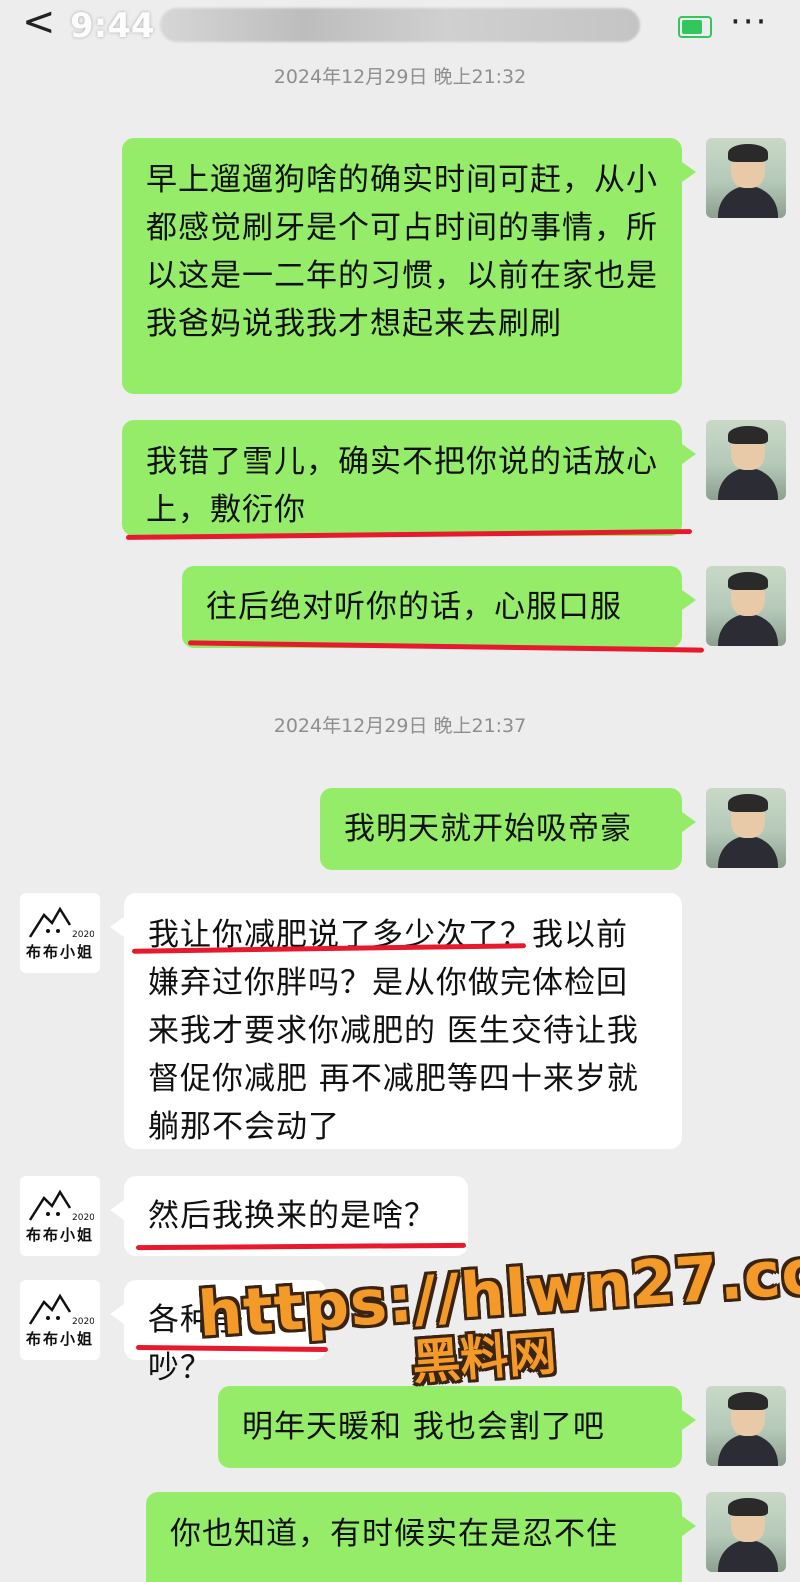 The height and width of the screenshot is (1582, 800). Describe the element at coordinates (749, 22) in the screenshot. I see `more-options-icon: ···` at that location.